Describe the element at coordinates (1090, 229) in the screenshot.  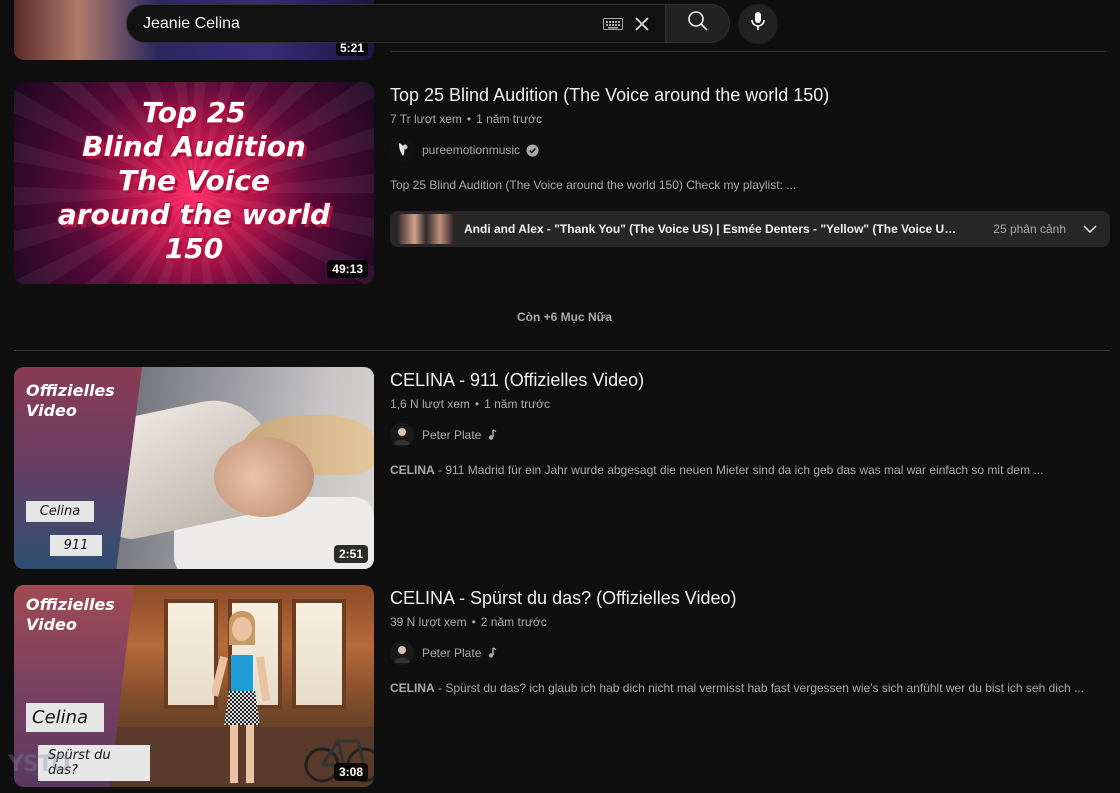
I see `chevron-down-icon` at that location.